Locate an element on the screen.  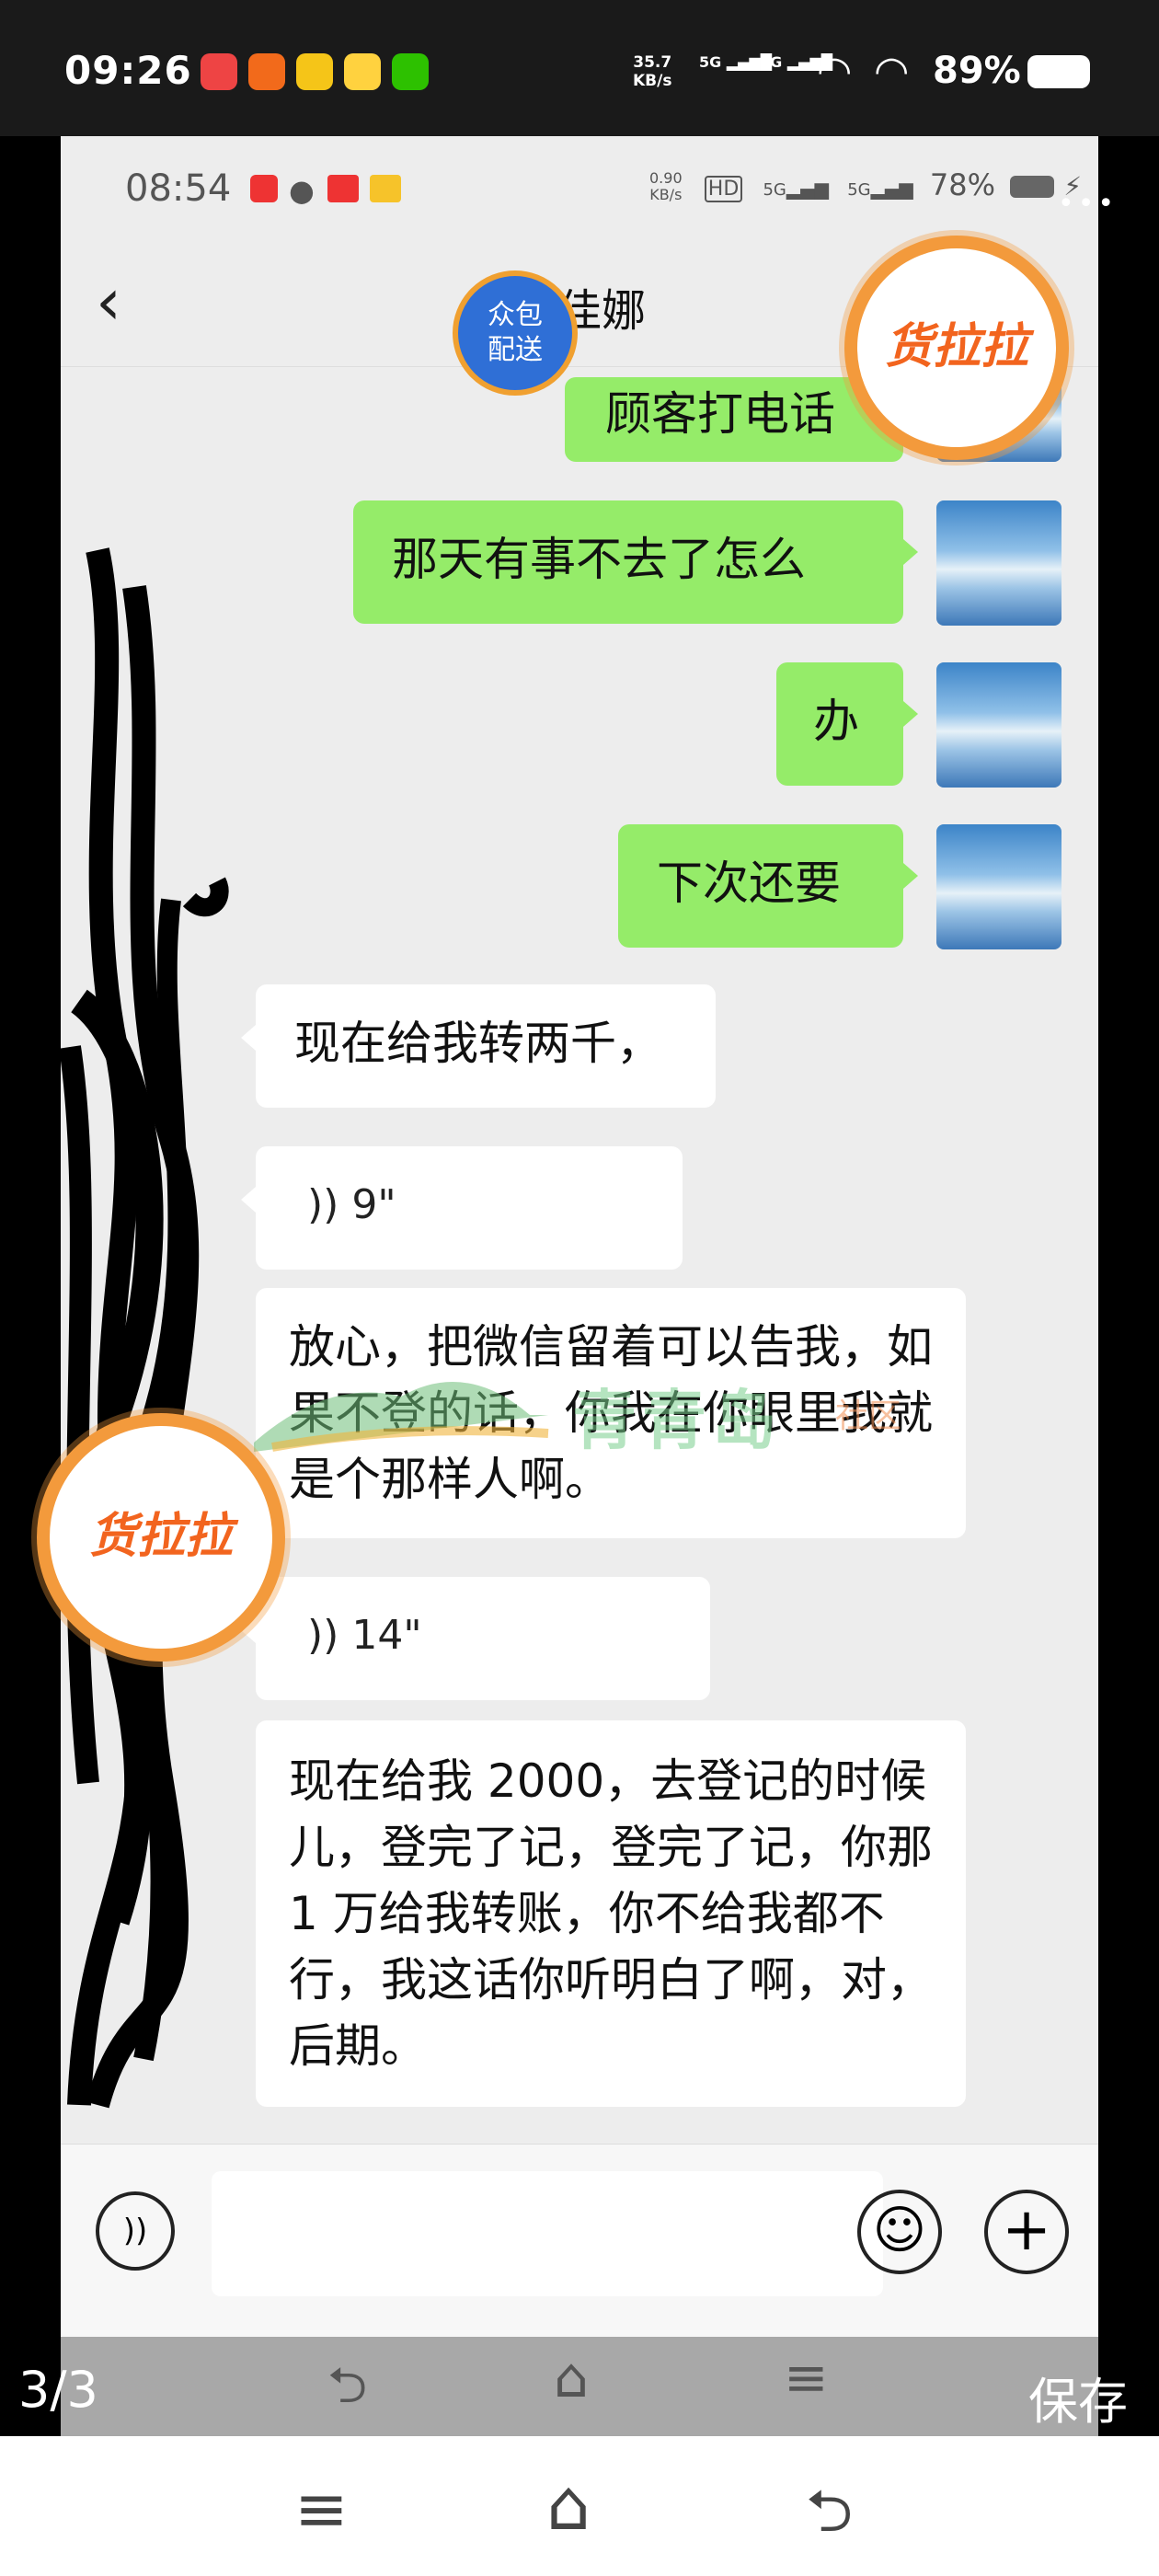
outer-status-bar: 09:26 35.7 KB/s 5G ▂▄▆█ 5G ▂▄▆█ ◠ ◠ 89% is located at coordinates (579, 68).